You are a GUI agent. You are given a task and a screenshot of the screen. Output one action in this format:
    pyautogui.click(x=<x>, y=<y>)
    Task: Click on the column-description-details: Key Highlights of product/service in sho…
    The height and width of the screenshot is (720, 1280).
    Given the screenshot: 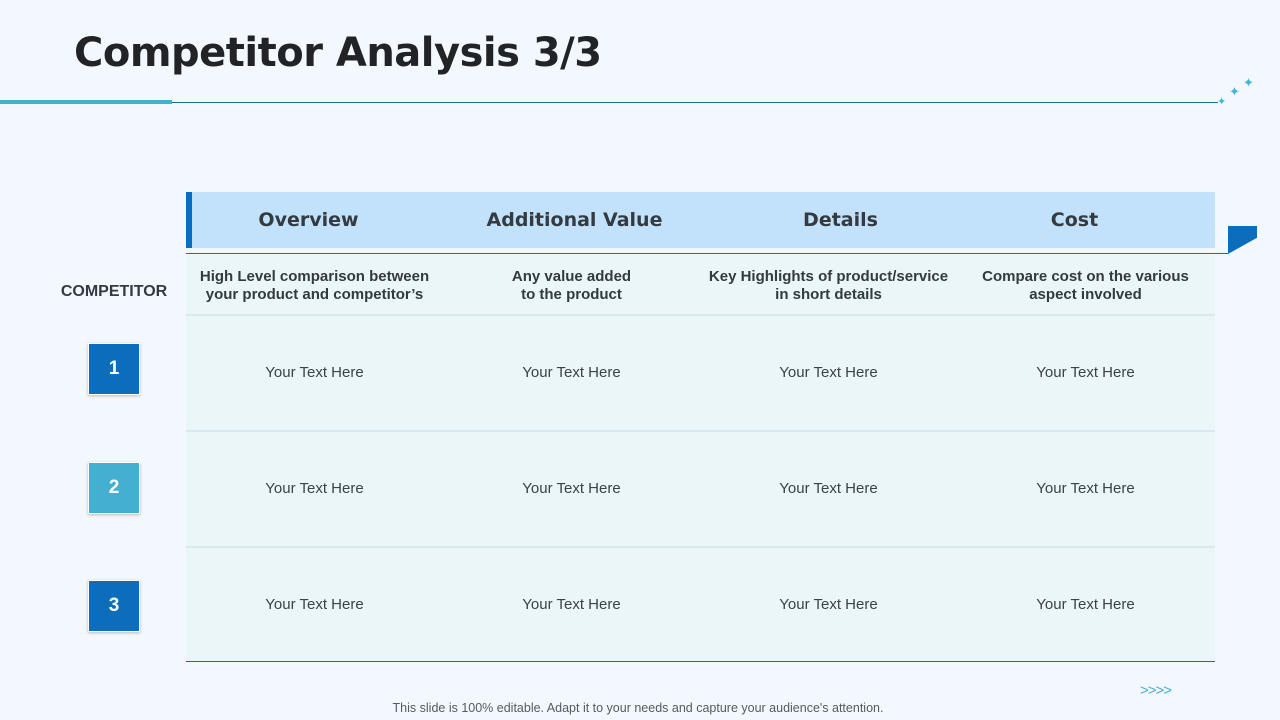 What is the action you would take?
    pyautogui.click(x=828, y=285)
    